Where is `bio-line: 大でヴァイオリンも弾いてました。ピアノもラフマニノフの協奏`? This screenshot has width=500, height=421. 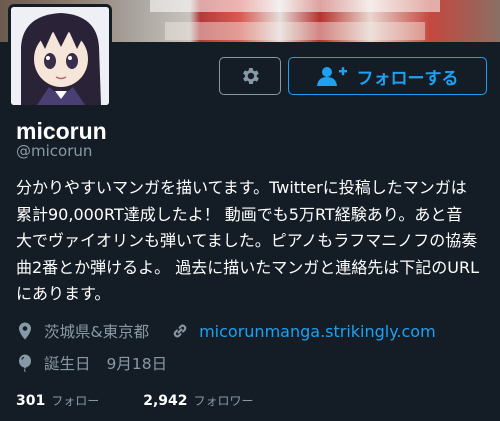 bio-line: 大でヴァイオリンも弾いてました。ピアノもラフマニノフの協奏 is located at coordinates (247, 240).